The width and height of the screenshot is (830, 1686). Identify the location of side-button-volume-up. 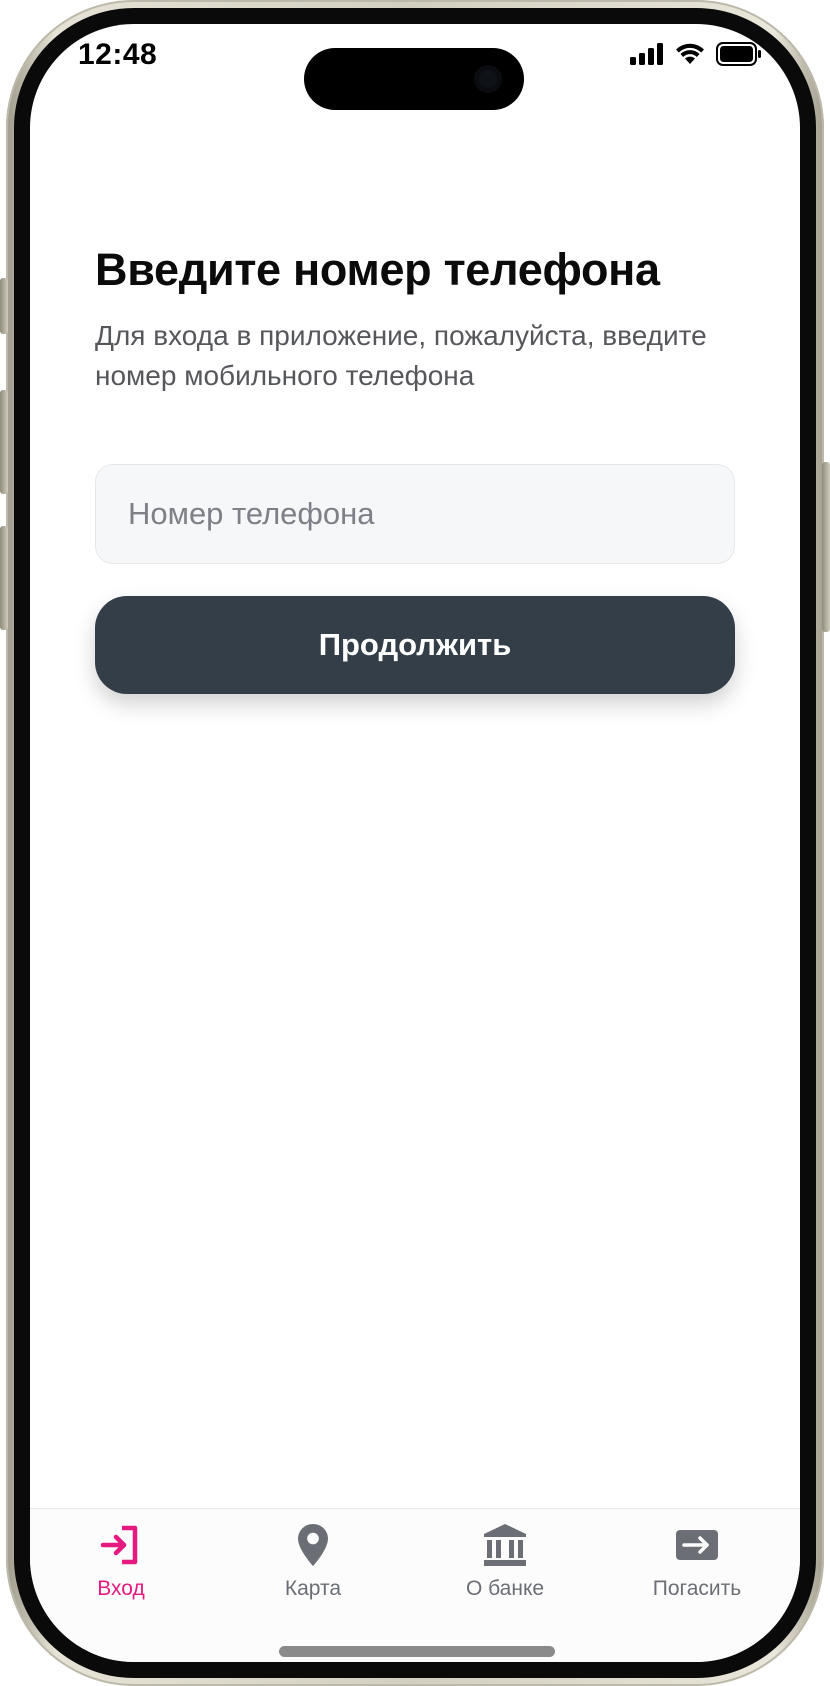
(4, 442).